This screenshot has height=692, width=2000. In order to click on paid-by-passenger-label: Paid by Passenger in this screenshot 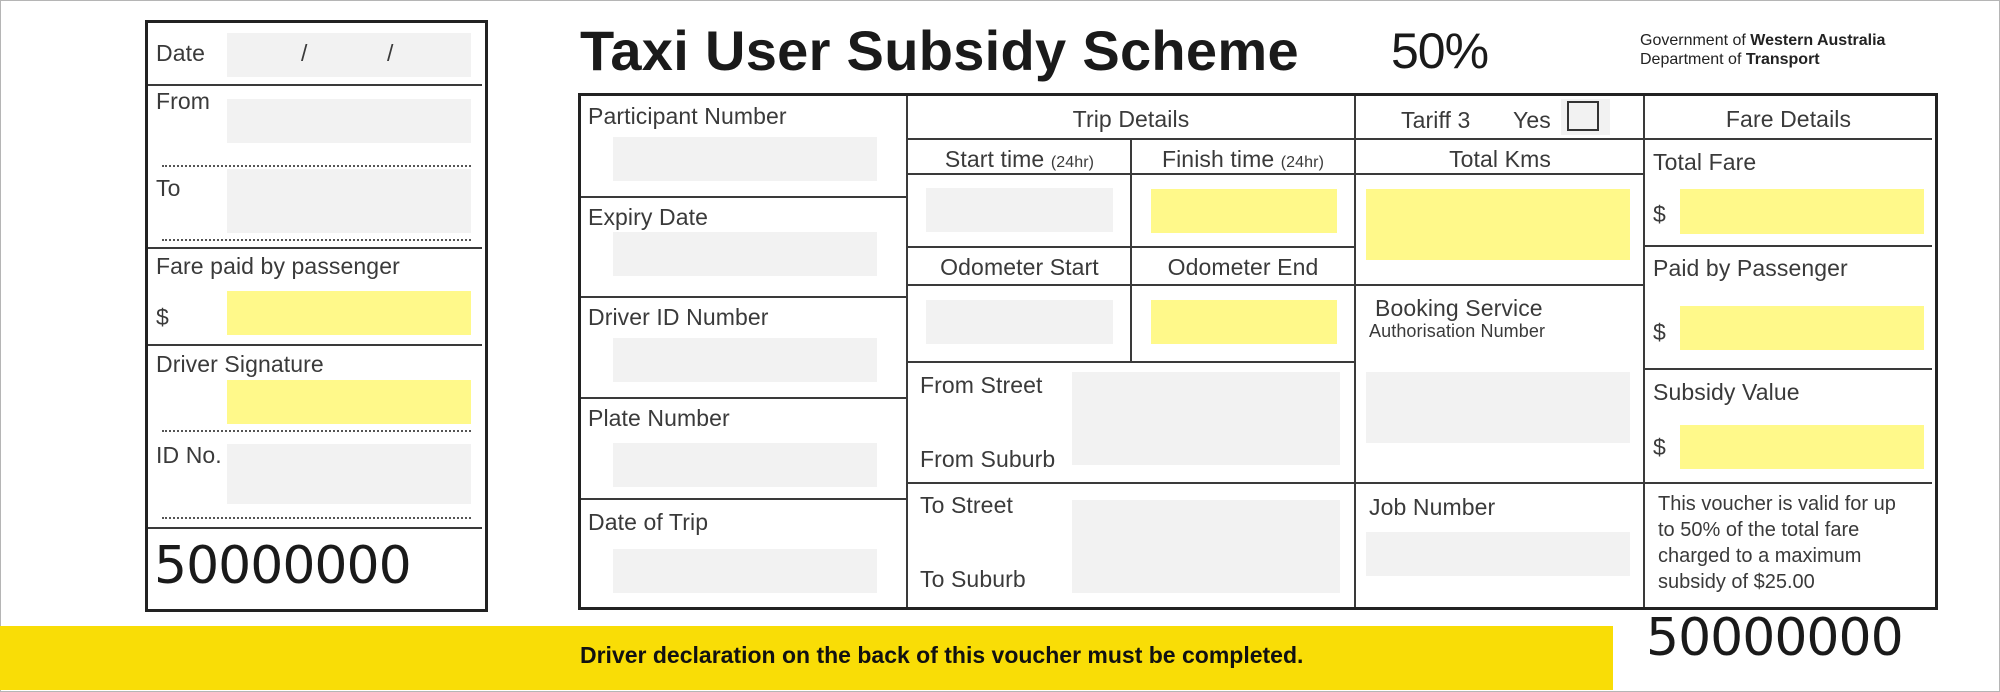, I will do `click(1750, 268)`.